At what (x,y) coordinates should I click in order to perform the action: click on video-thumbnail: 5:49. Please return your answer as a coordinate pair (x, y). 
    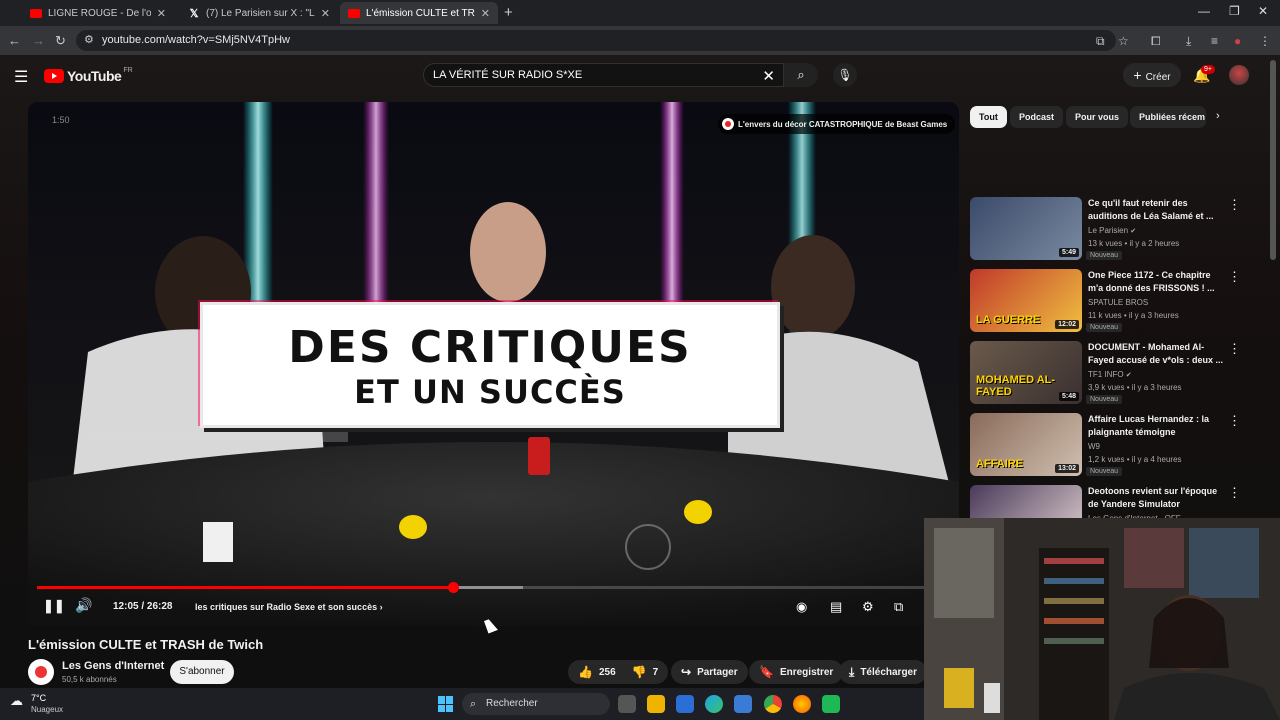
    Looking at the image, I should click on (1026, 228).